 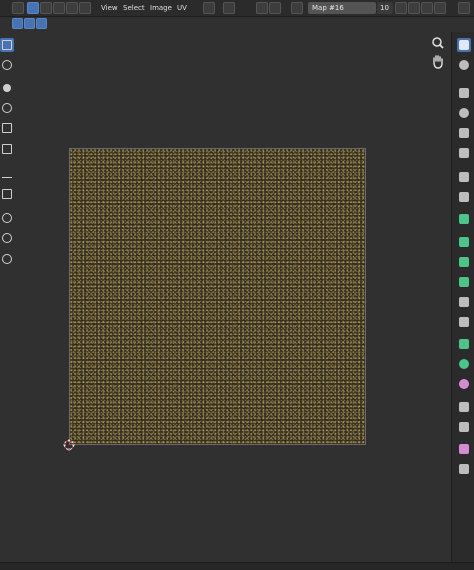 I want to click on rail-inset-icon, so click(x=464, y=262).